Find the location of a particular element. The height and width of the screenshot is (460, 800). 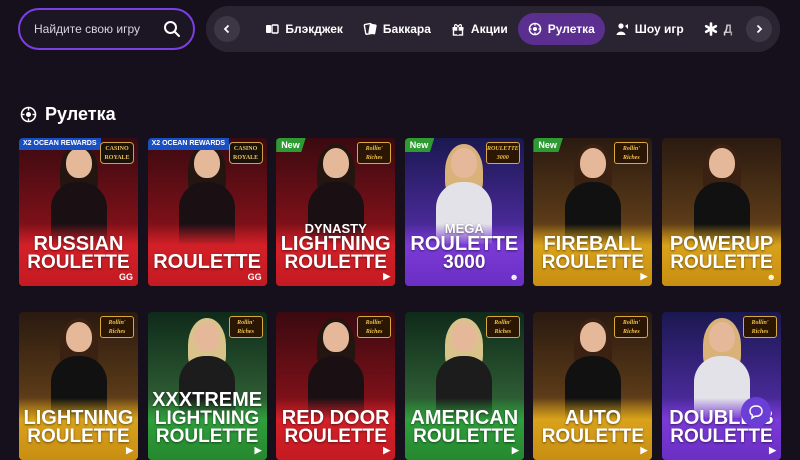

asterisk-icon is located at coordinates (710, 29).